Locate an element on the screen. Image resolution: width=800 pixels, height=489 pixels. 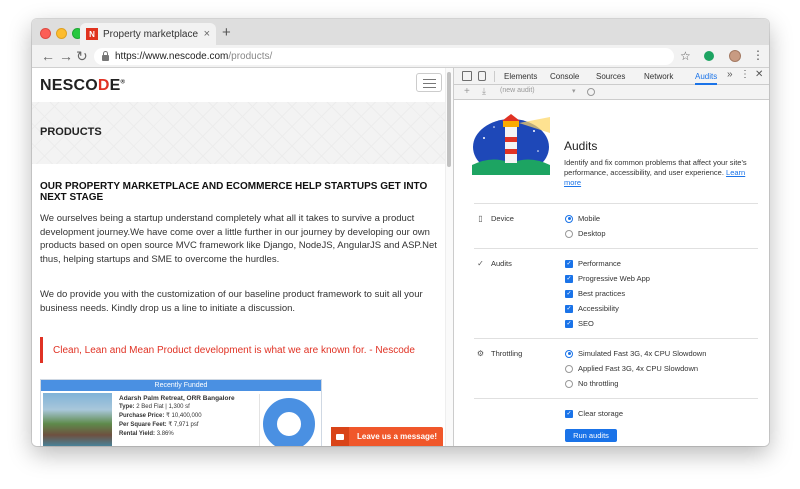
site-logo: NESCODE® is located at coordinates (82, 86).